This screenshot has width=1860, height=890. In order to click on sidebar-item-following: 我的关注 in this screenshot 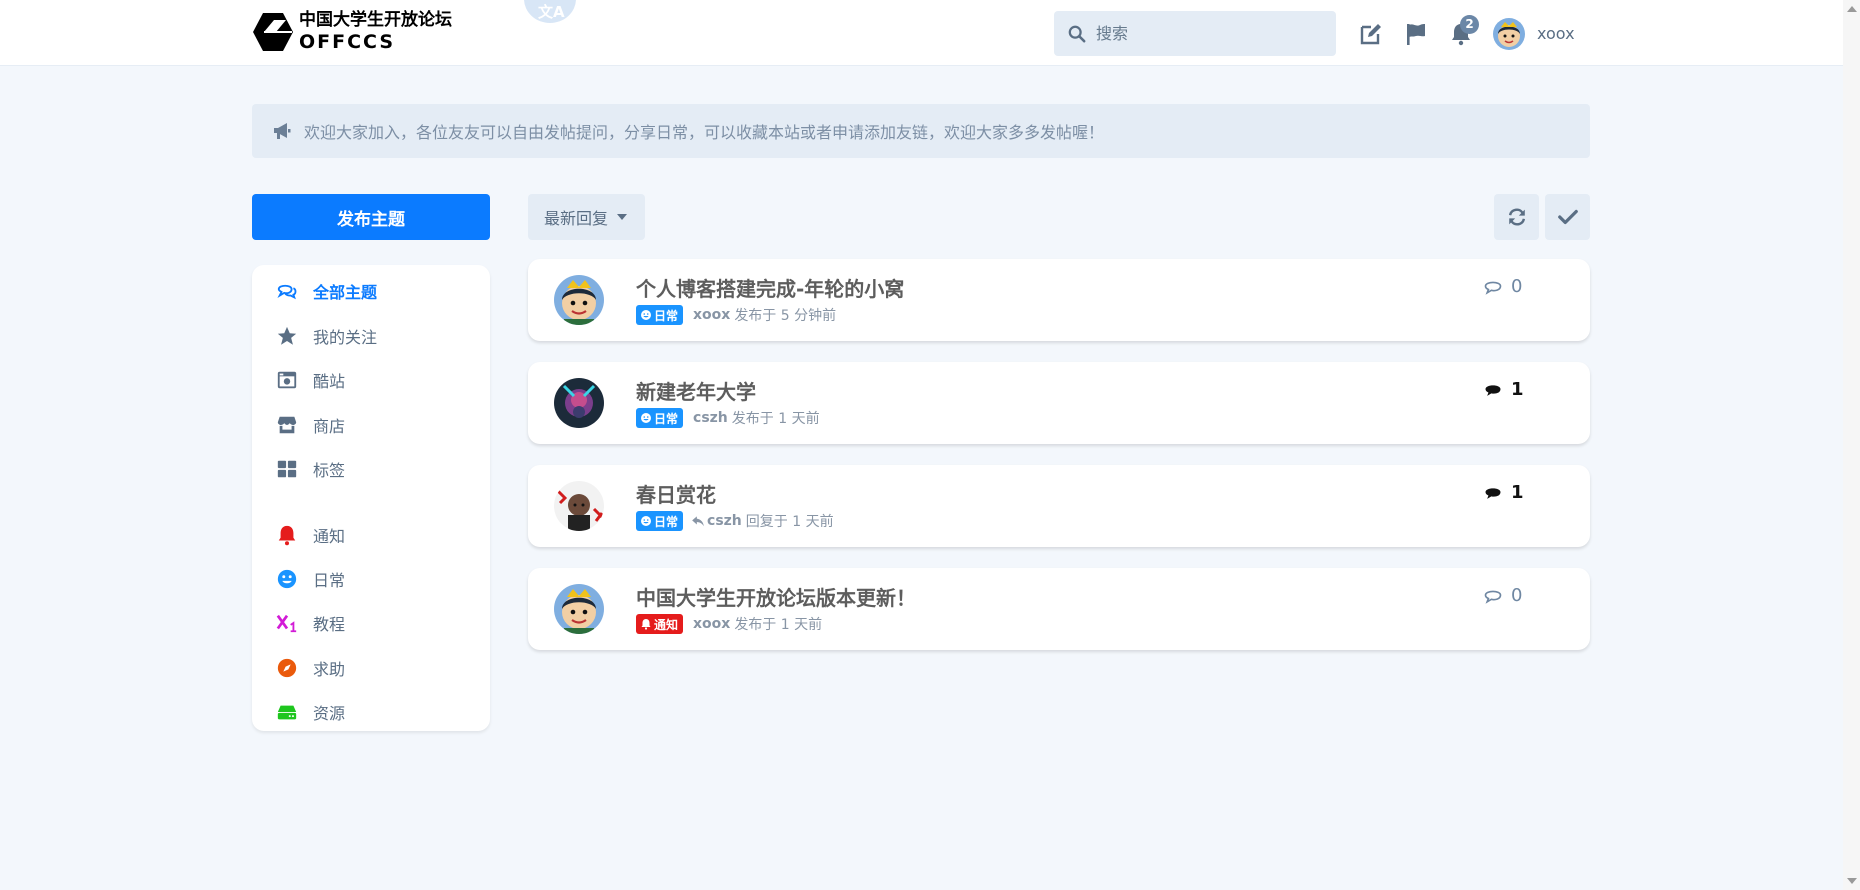, I will do `click(326, 336)`.